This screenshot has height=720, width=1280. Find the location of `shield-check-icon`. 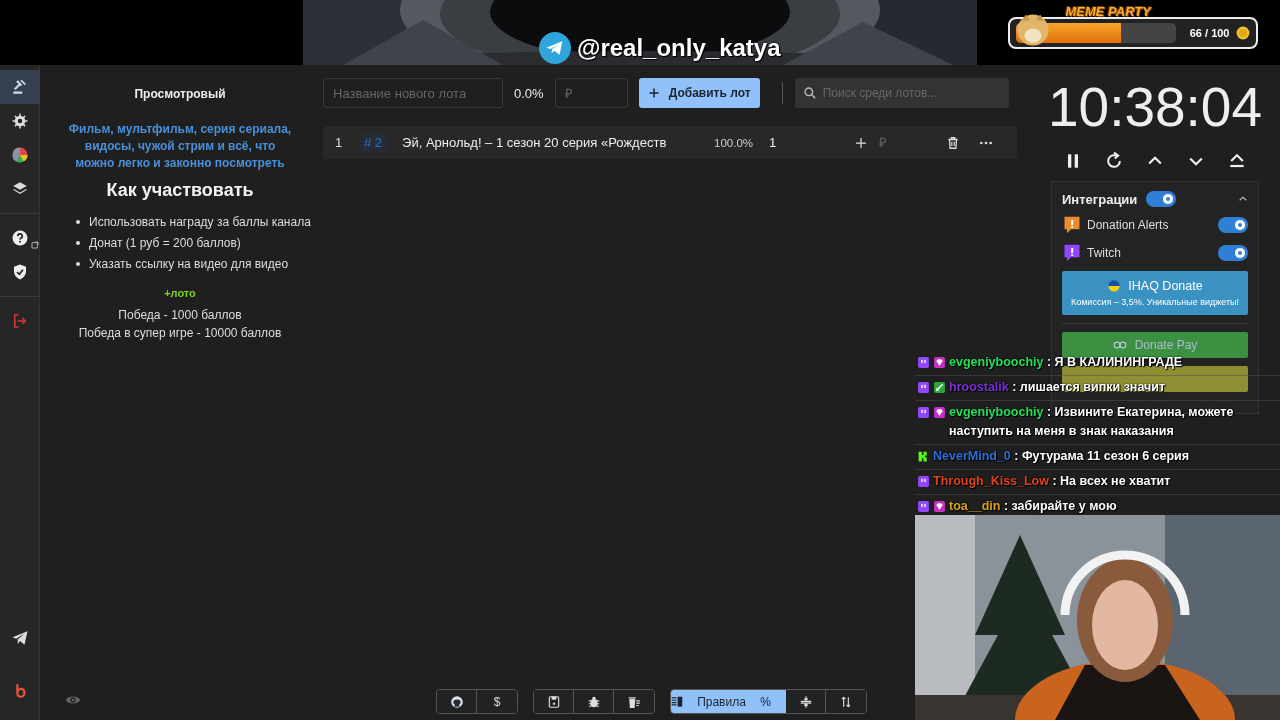

shield-check-icon is located at coordinates (20, 272).